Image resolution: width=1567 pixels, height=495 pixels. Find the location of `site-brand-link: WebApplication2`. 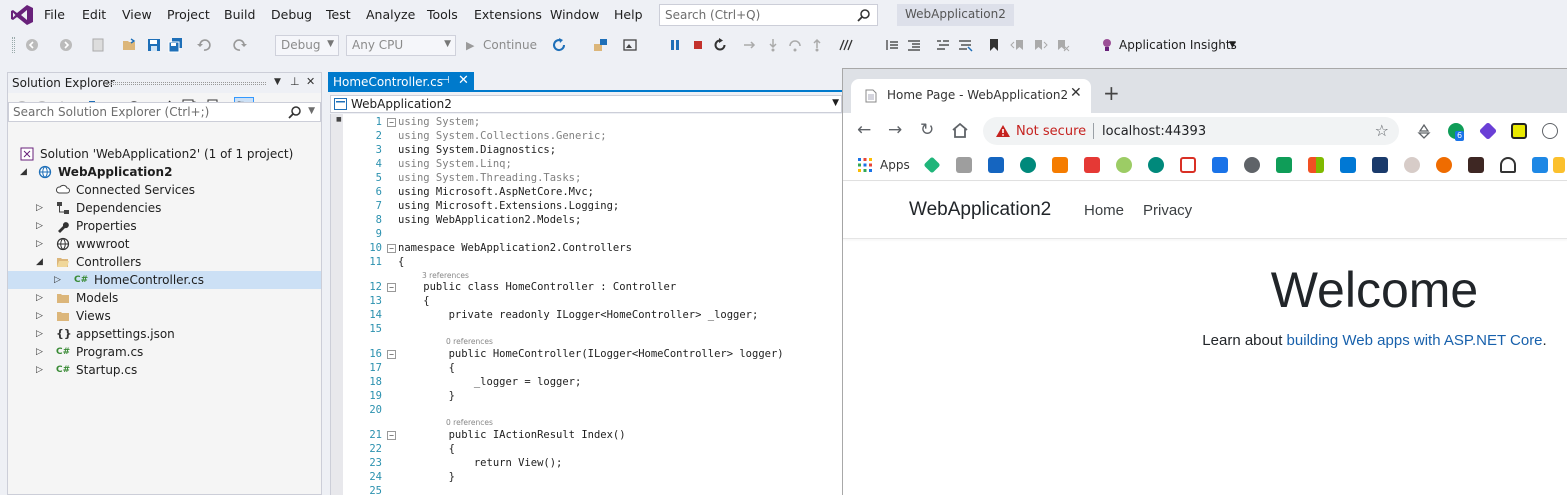

site-brand-link: WebApplication2 is located at coordinates (980, 210).